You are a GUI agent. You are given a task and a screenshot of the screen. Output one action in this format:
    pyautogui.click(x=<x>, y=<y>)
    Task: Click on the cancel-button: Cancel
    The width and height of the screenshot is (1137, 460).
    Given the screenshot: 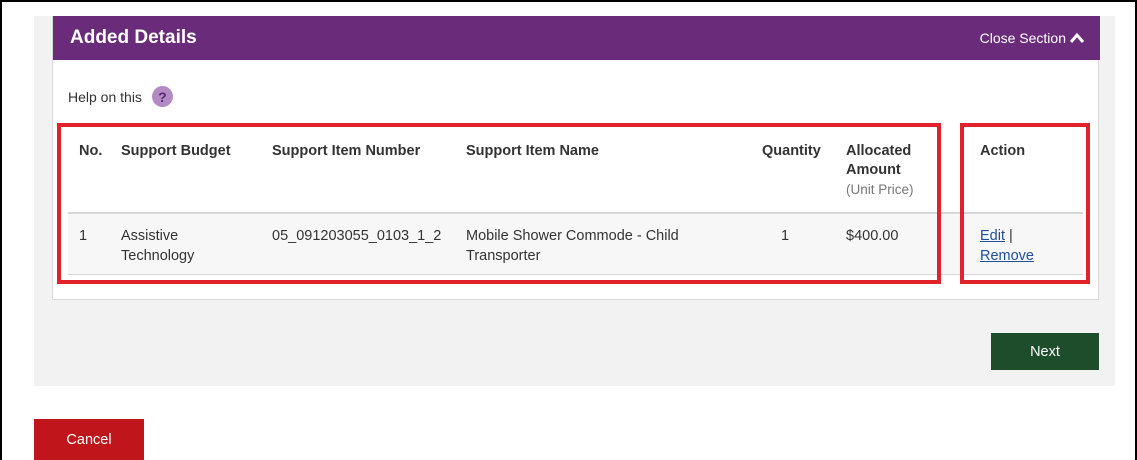 What is the action you would take?
    pyautogui.click(x=89, y=439)
    